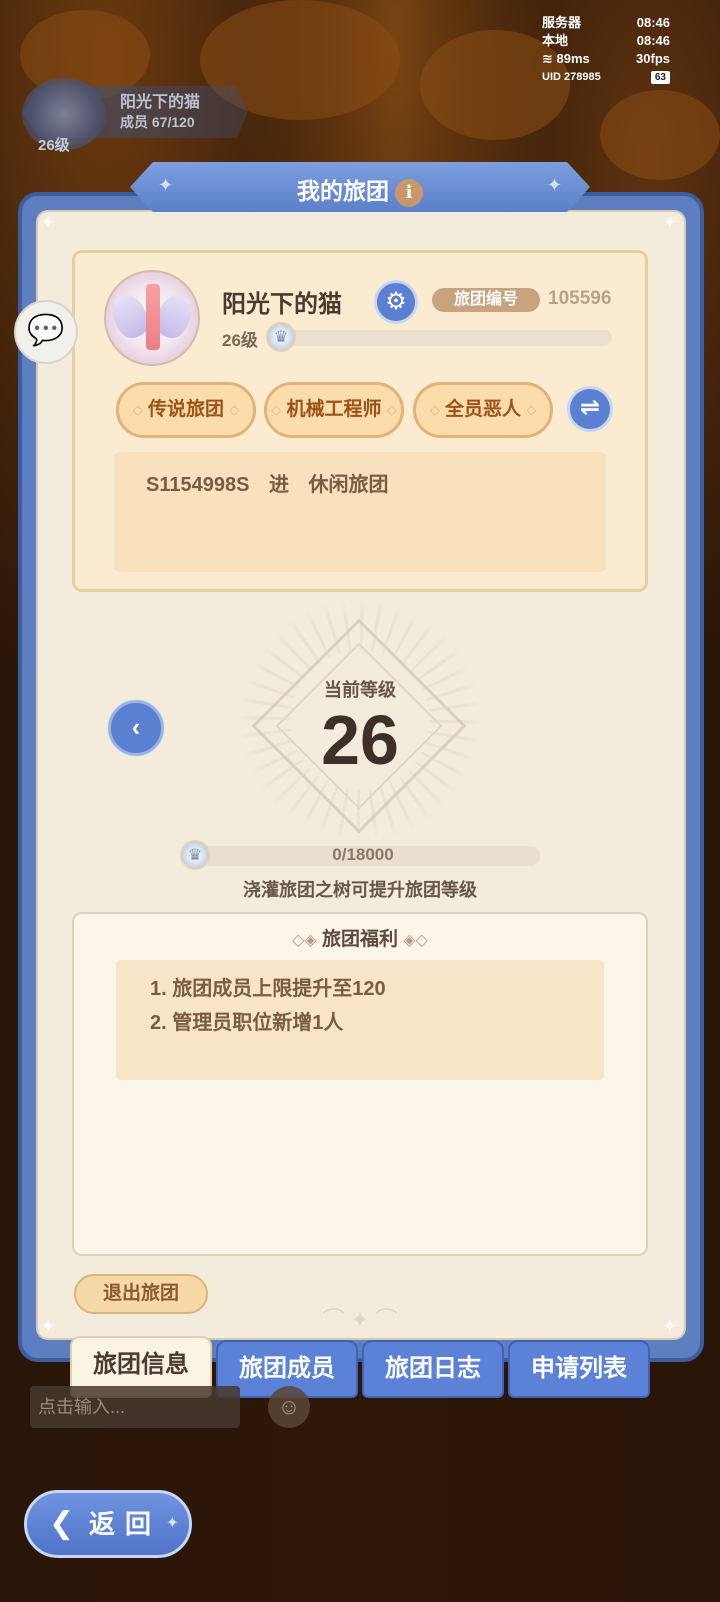 The height and width of the screenshot is (1602, 720). I want to click on ornament-icon: ◈◇, so click(415, 940).